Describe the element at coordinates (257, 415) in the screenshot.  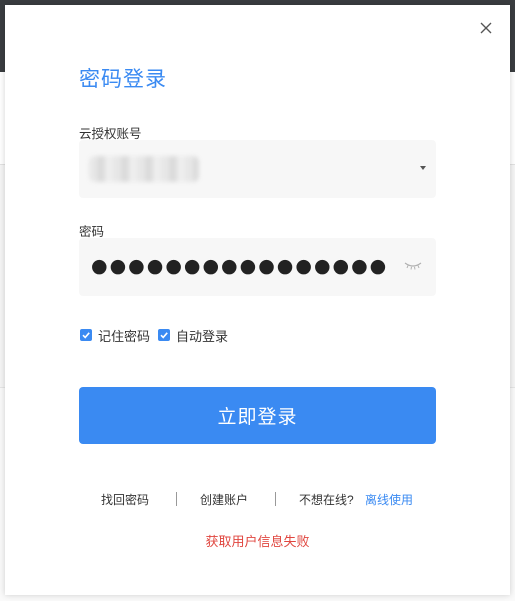
I see `login-button: 立即登录` at that location.